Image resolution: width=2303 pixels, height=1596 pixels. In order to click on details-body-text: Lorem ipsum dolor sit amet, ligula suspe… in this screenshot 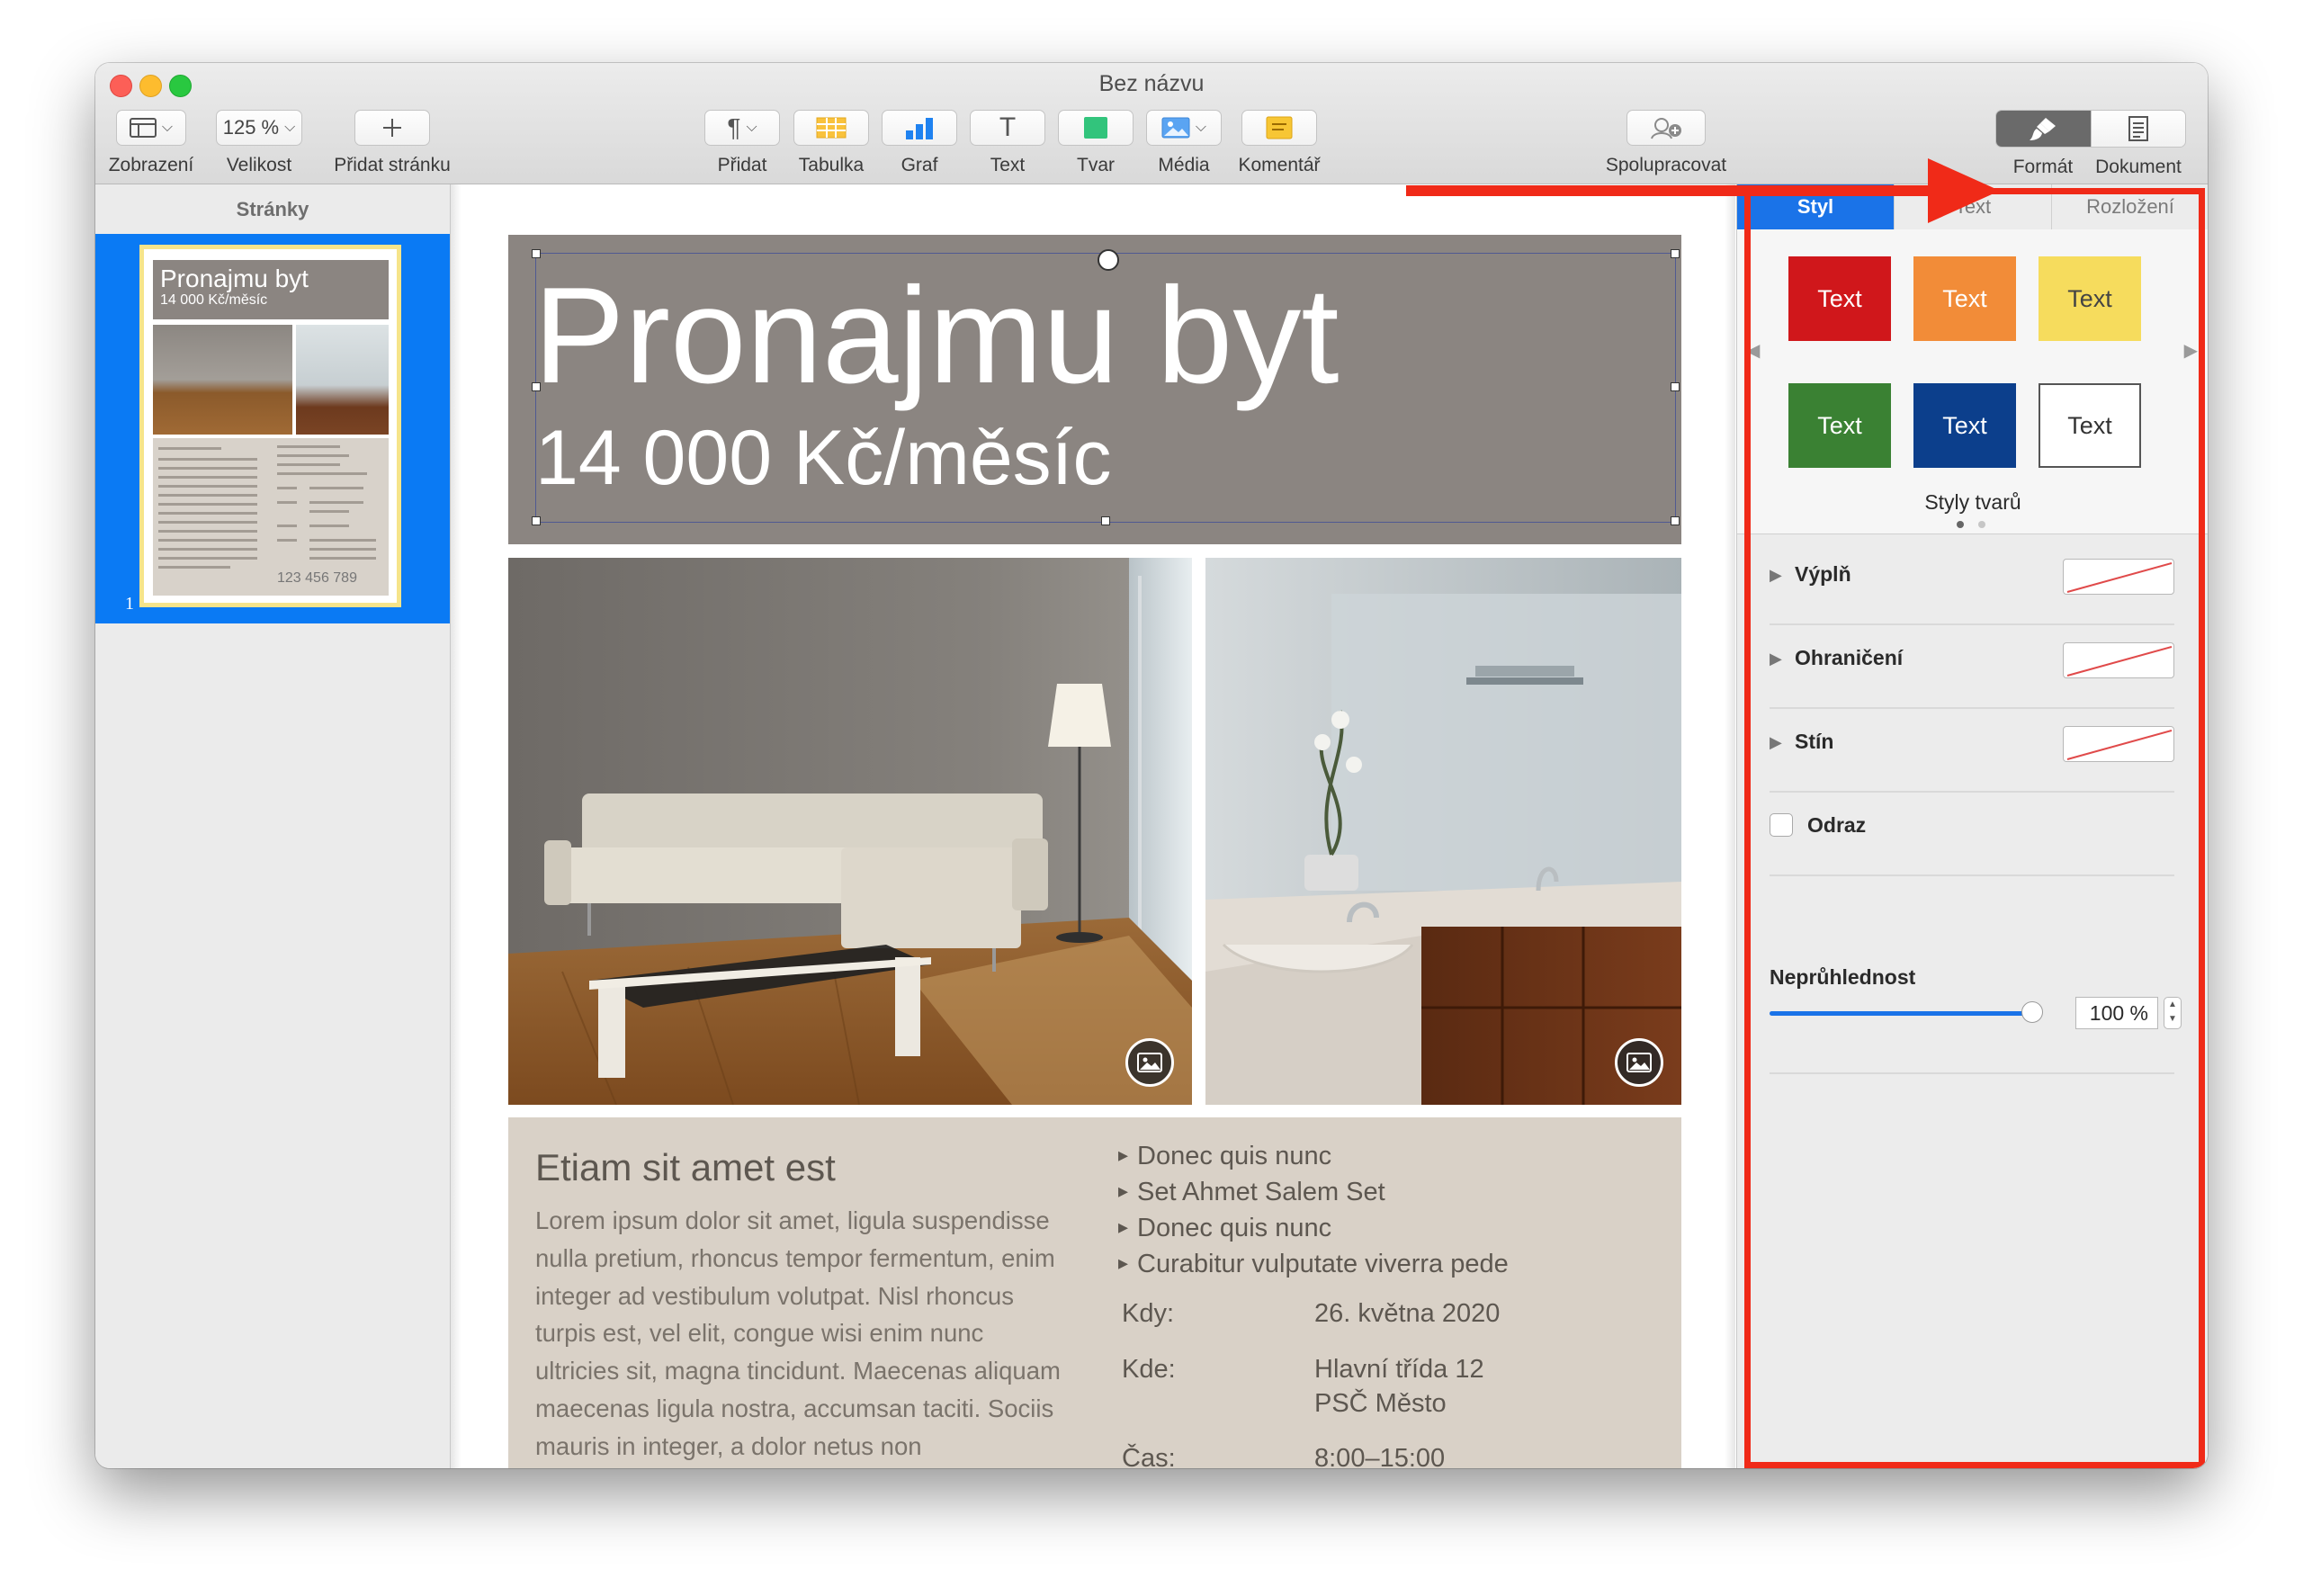, I will do `click(801, 1334)`.